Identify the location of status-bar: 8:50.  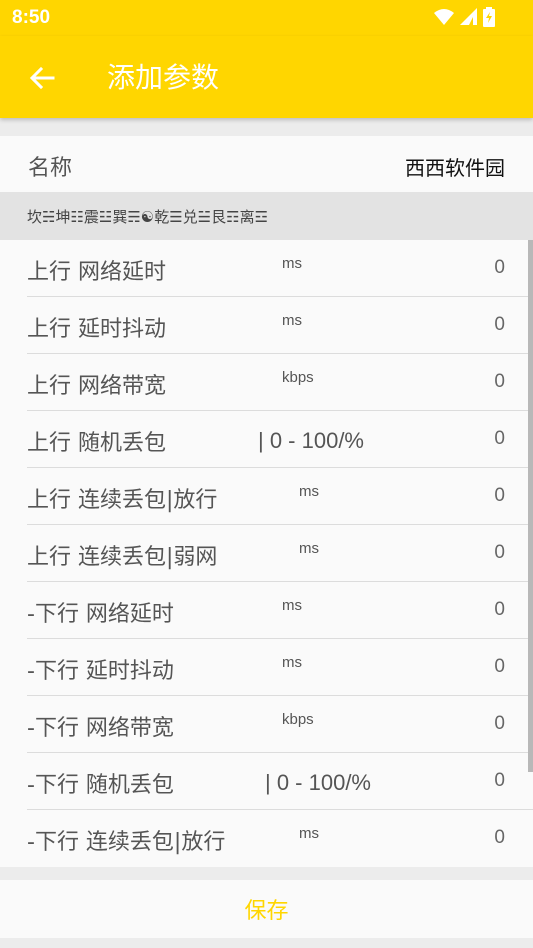
(266, 18).